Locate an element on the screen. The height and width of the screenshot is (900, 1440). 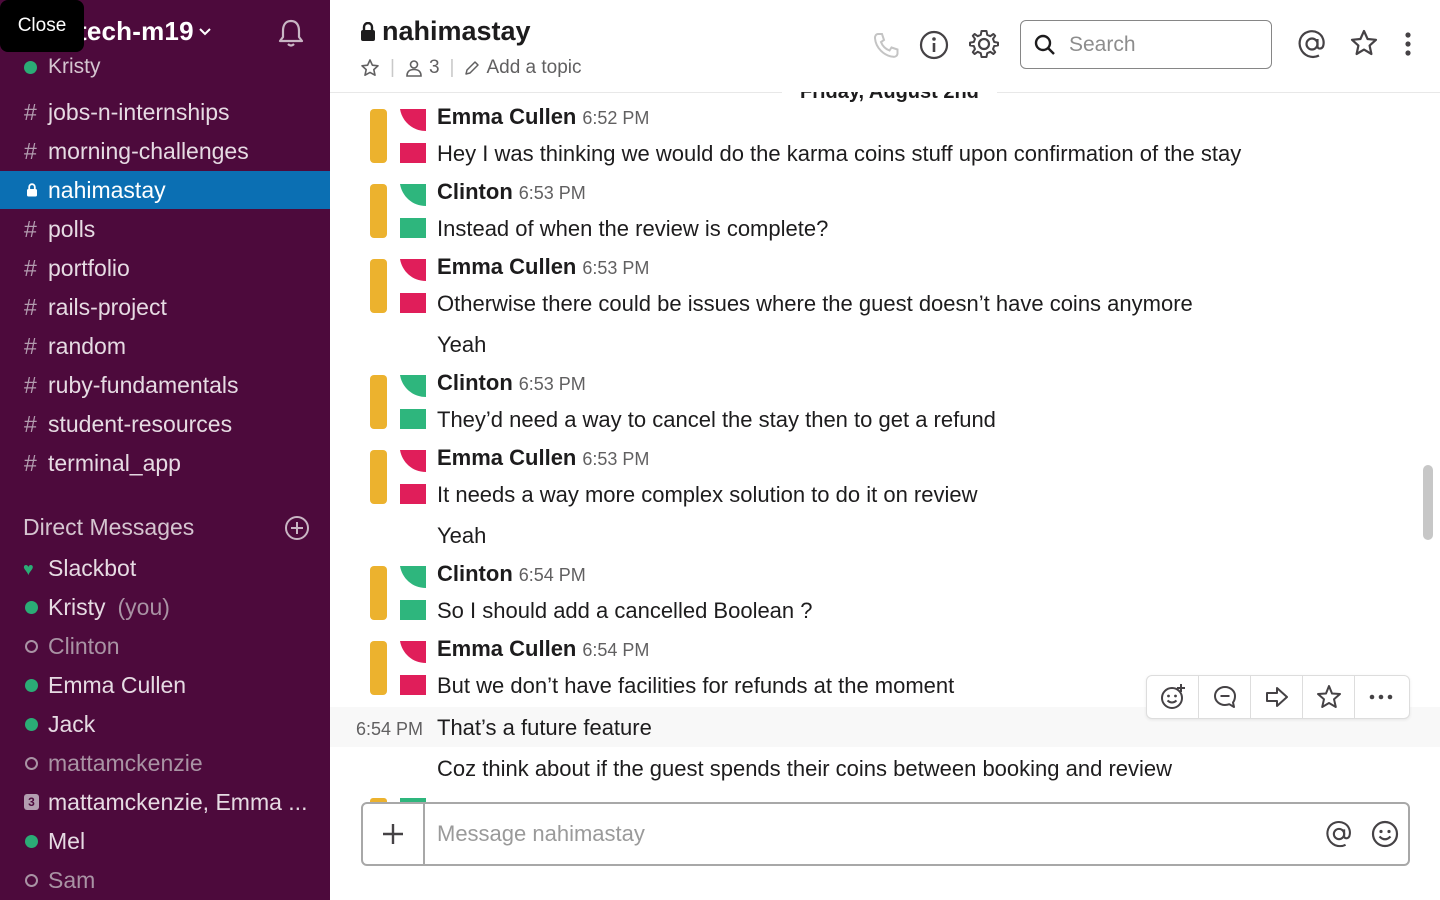
add-circle-icon is located at coordinates (297, 528).